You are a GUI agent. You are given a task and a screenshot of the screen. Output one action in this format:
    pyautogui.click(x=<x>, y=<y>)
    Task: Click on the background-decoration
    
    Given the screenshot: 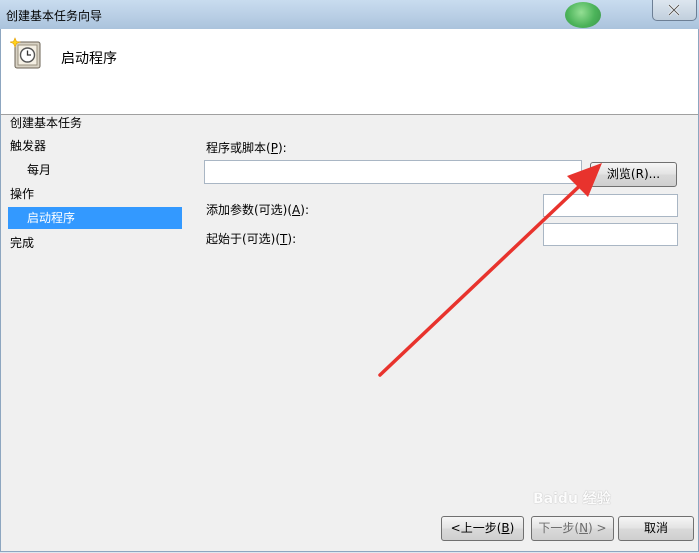 What is the action you would take?
    pyautogui.click(x=583, y=15)
    